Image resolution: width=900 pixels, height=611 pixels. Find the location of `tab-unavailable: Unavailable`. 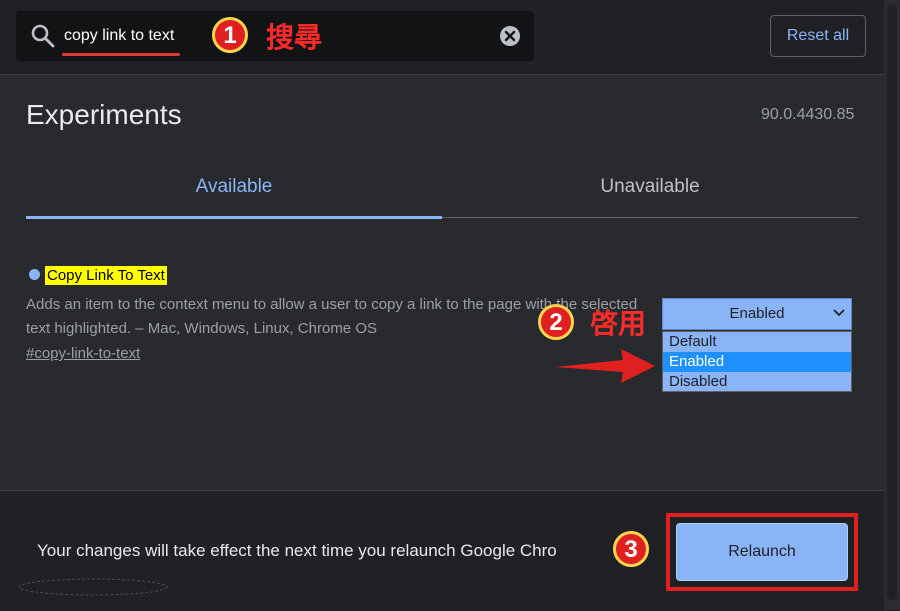

tab-unavailable: Unavailable is located at coordinates (650, 197).